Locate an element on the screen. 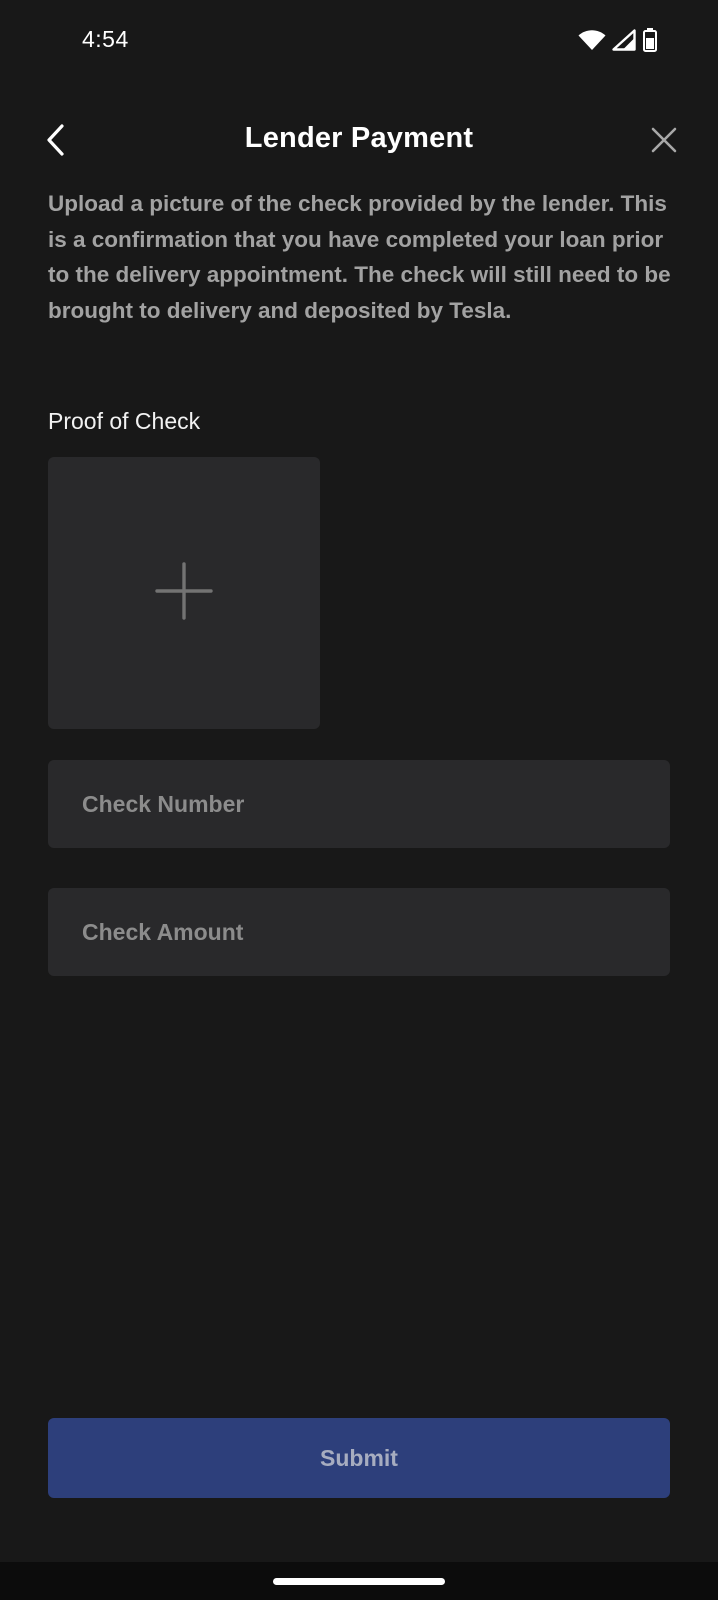 This screenshot has width=718, height=1600. check-number-input is located at coordinates (359, 804).